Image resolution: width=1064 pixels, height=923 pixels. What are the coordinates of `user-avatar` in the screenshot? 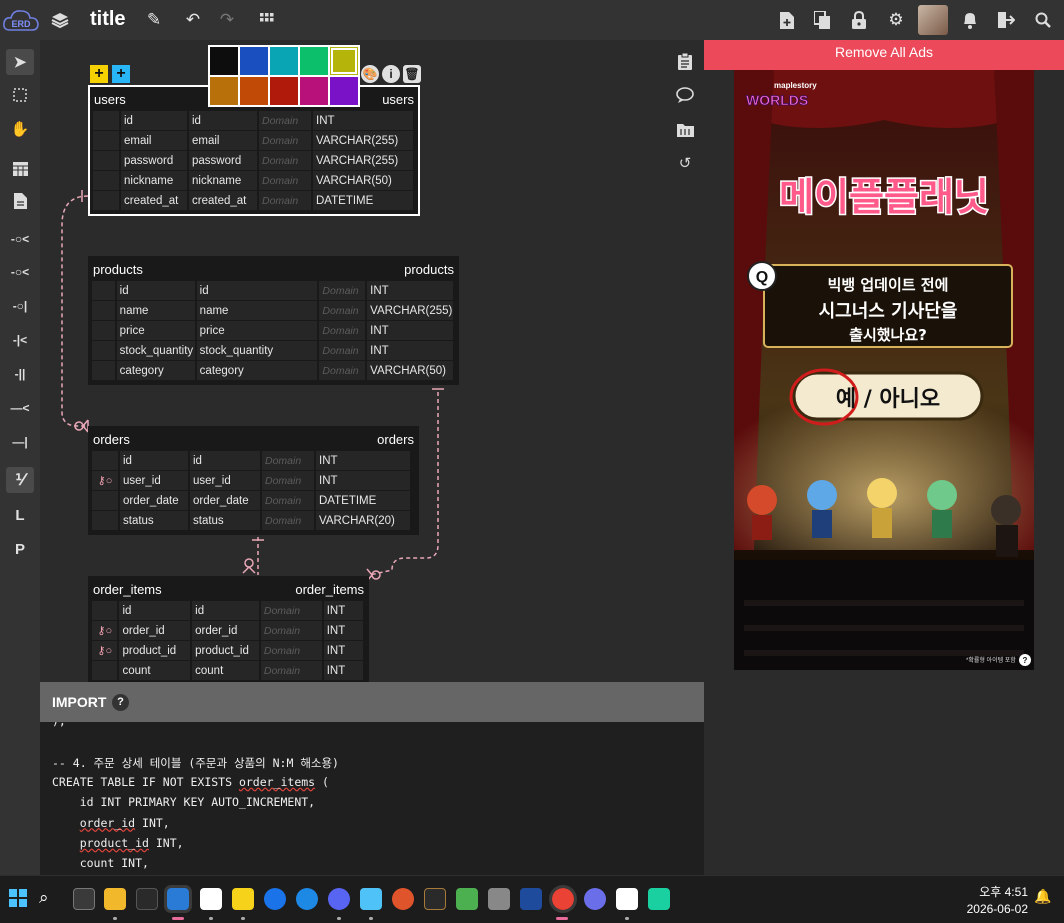 It's located at (933, 20).